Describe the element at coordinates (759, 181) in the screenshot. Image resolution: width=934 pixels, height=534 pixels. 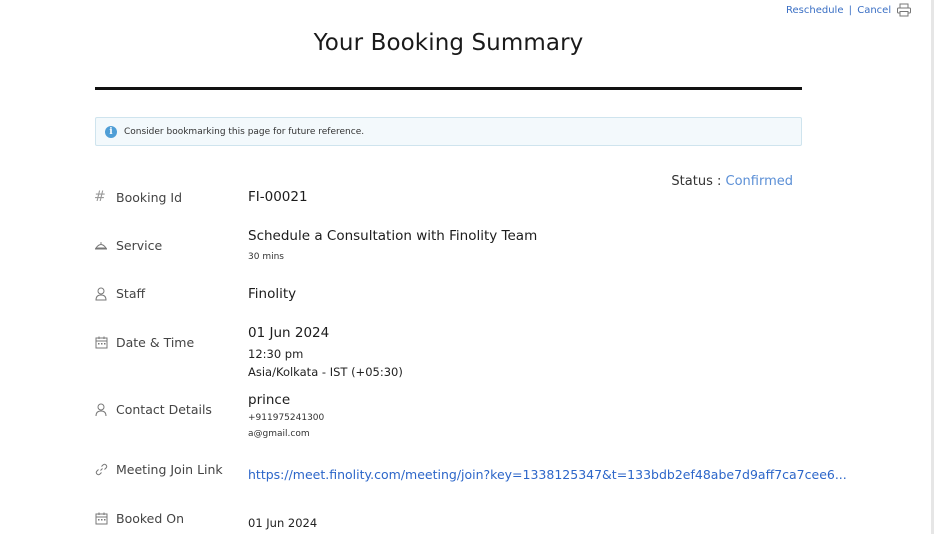
I see `status-value: Confirmed` at that location.